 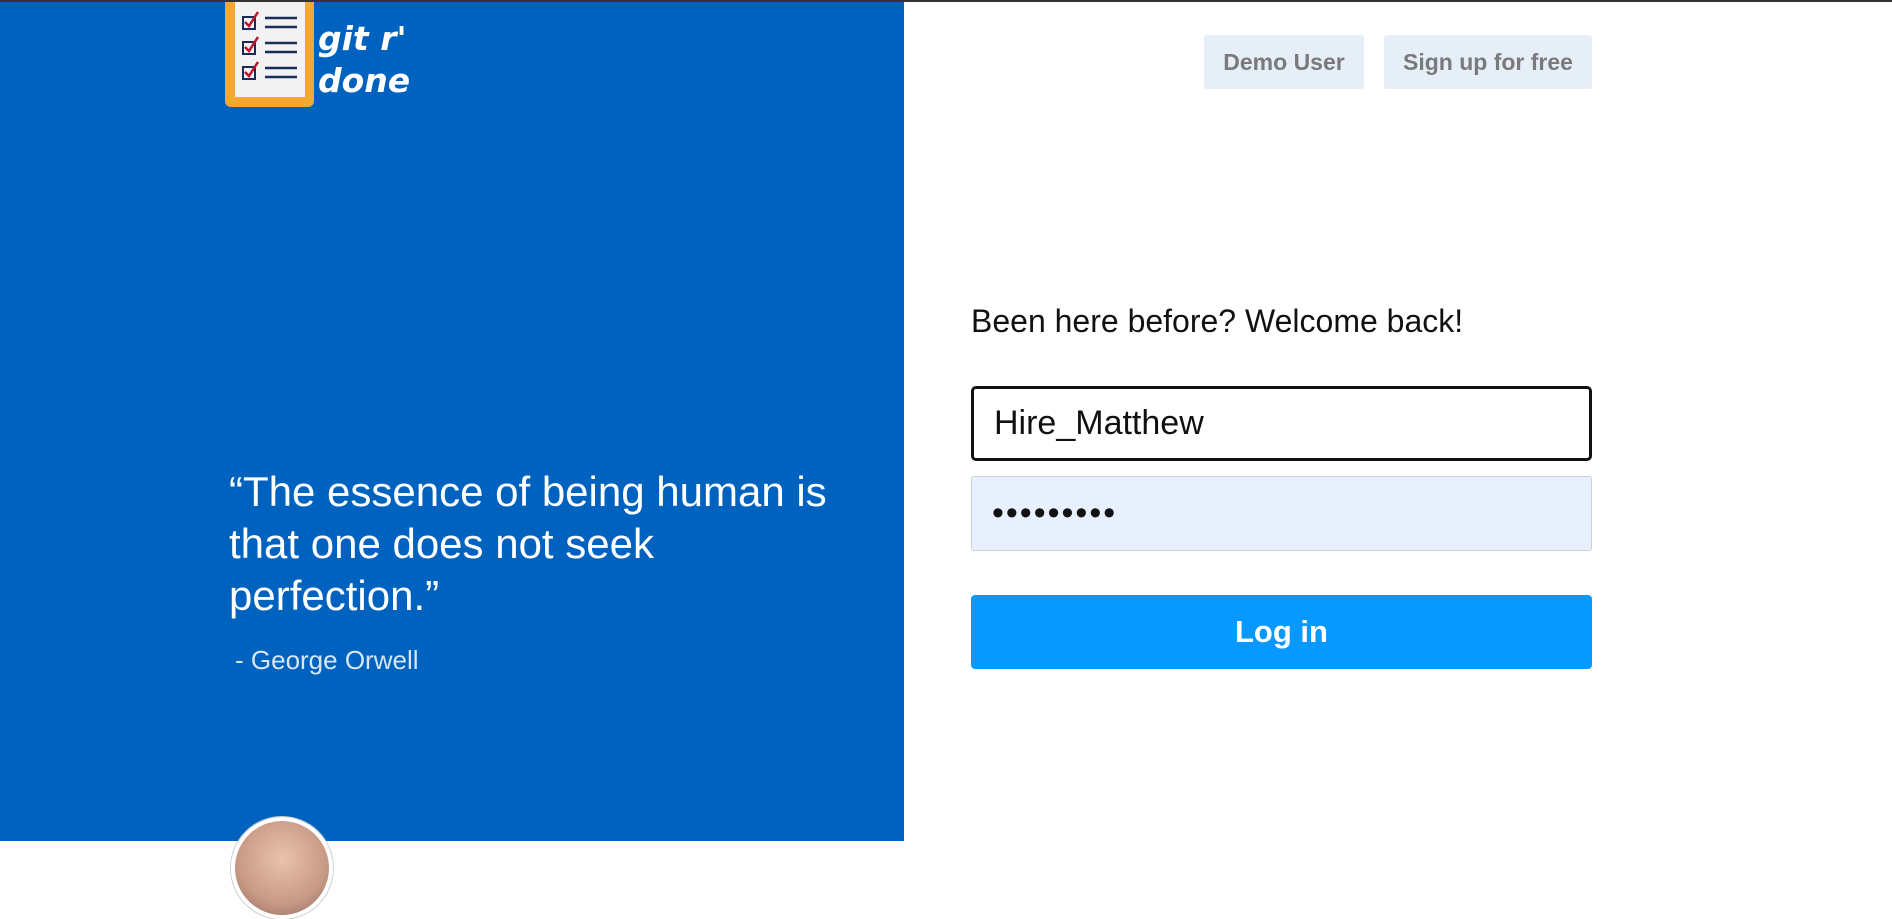 I want to click on logo-line-1: git r', so click(x=362, y=38).